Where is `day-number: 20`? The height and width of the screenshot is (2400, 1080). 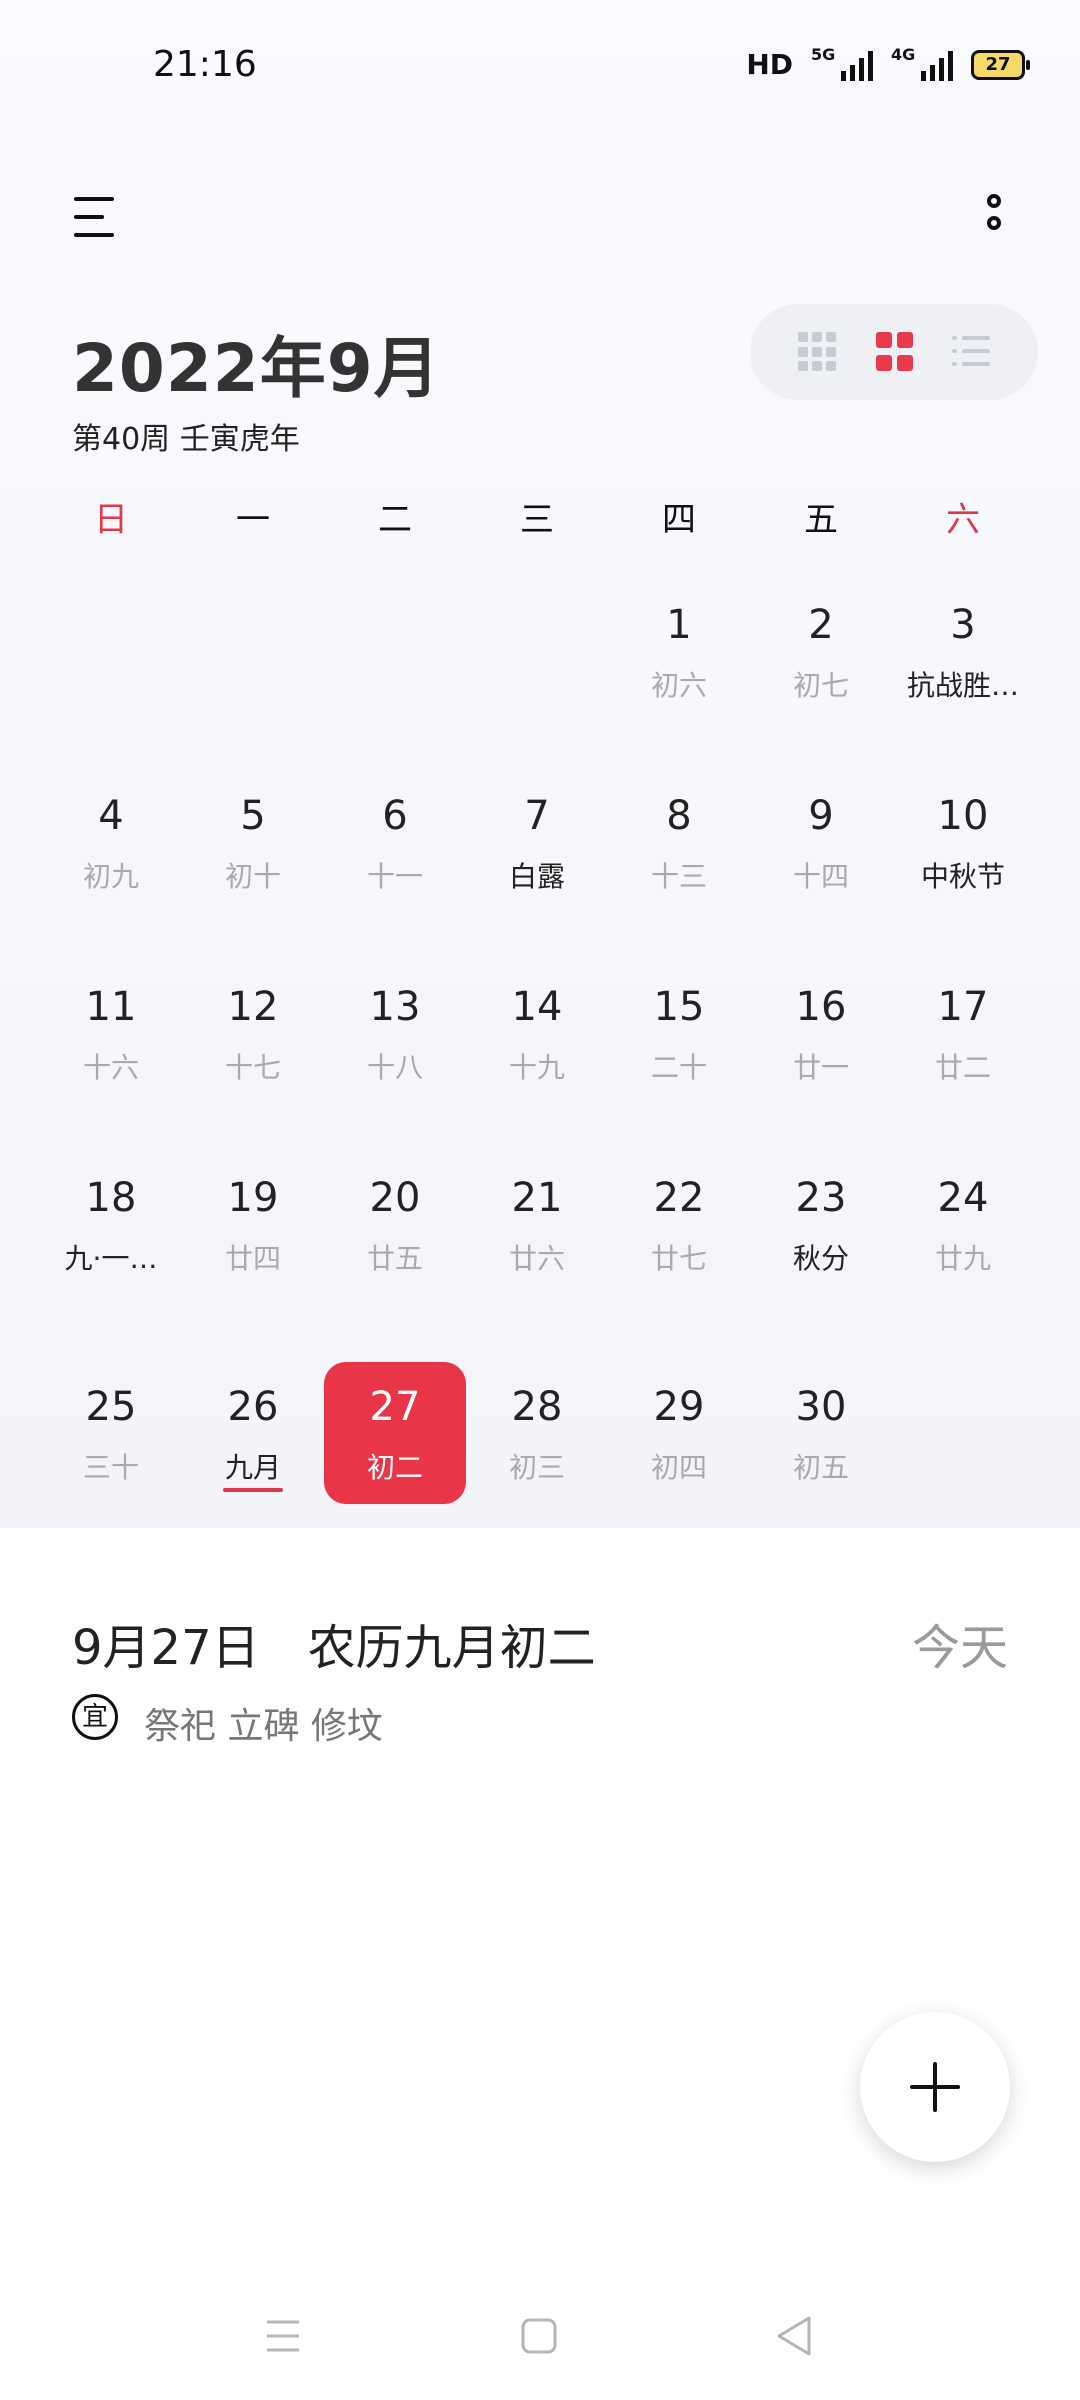
day-number: 20 is located at coordinates (395, 1198).